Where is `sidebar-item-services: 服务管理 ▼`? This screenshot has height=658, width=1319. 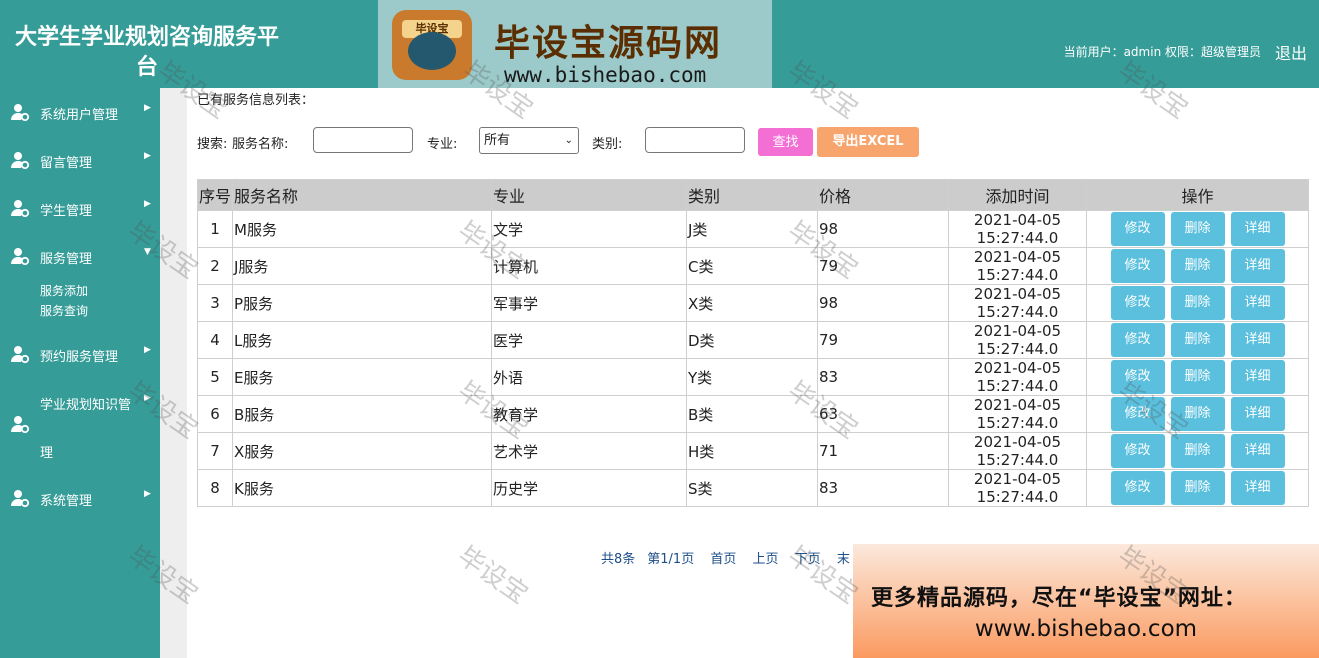
sidebar-item-services: 服务管理 ▼ is located at coordinates (80, 255).